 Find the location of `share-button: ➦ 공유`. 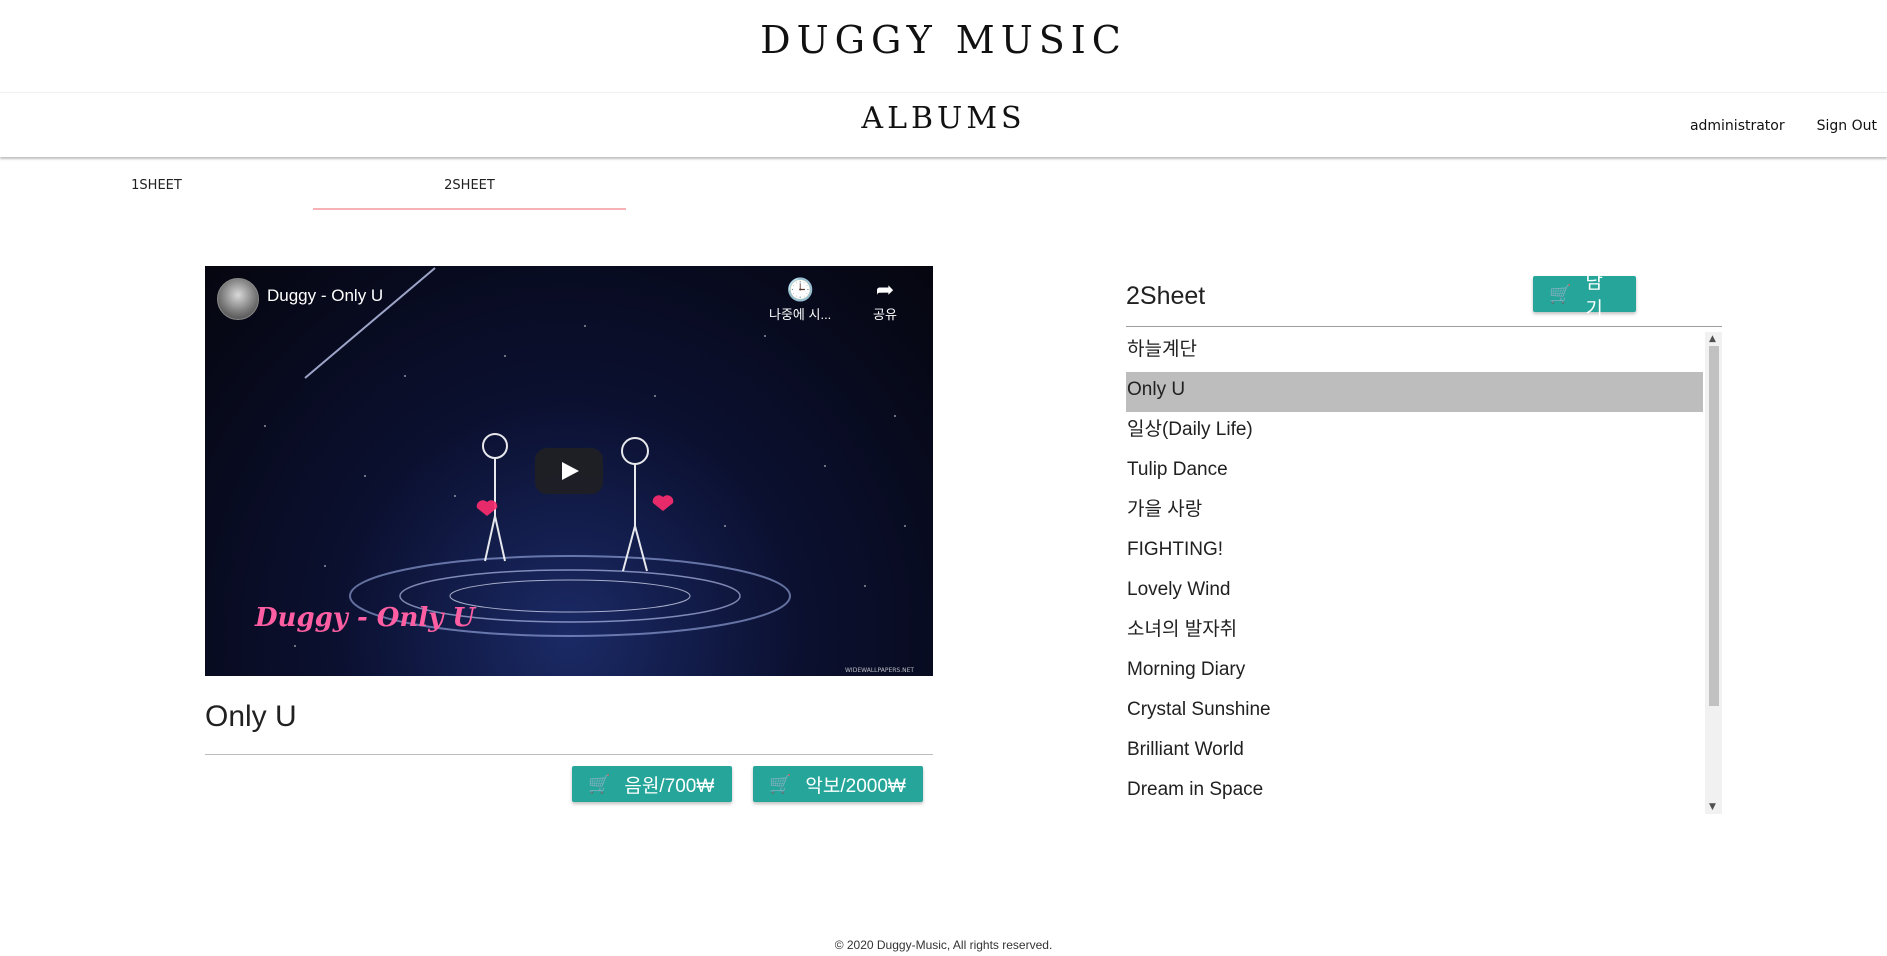

share-button: ➦ 공유 is located at coordinates (885, 300).